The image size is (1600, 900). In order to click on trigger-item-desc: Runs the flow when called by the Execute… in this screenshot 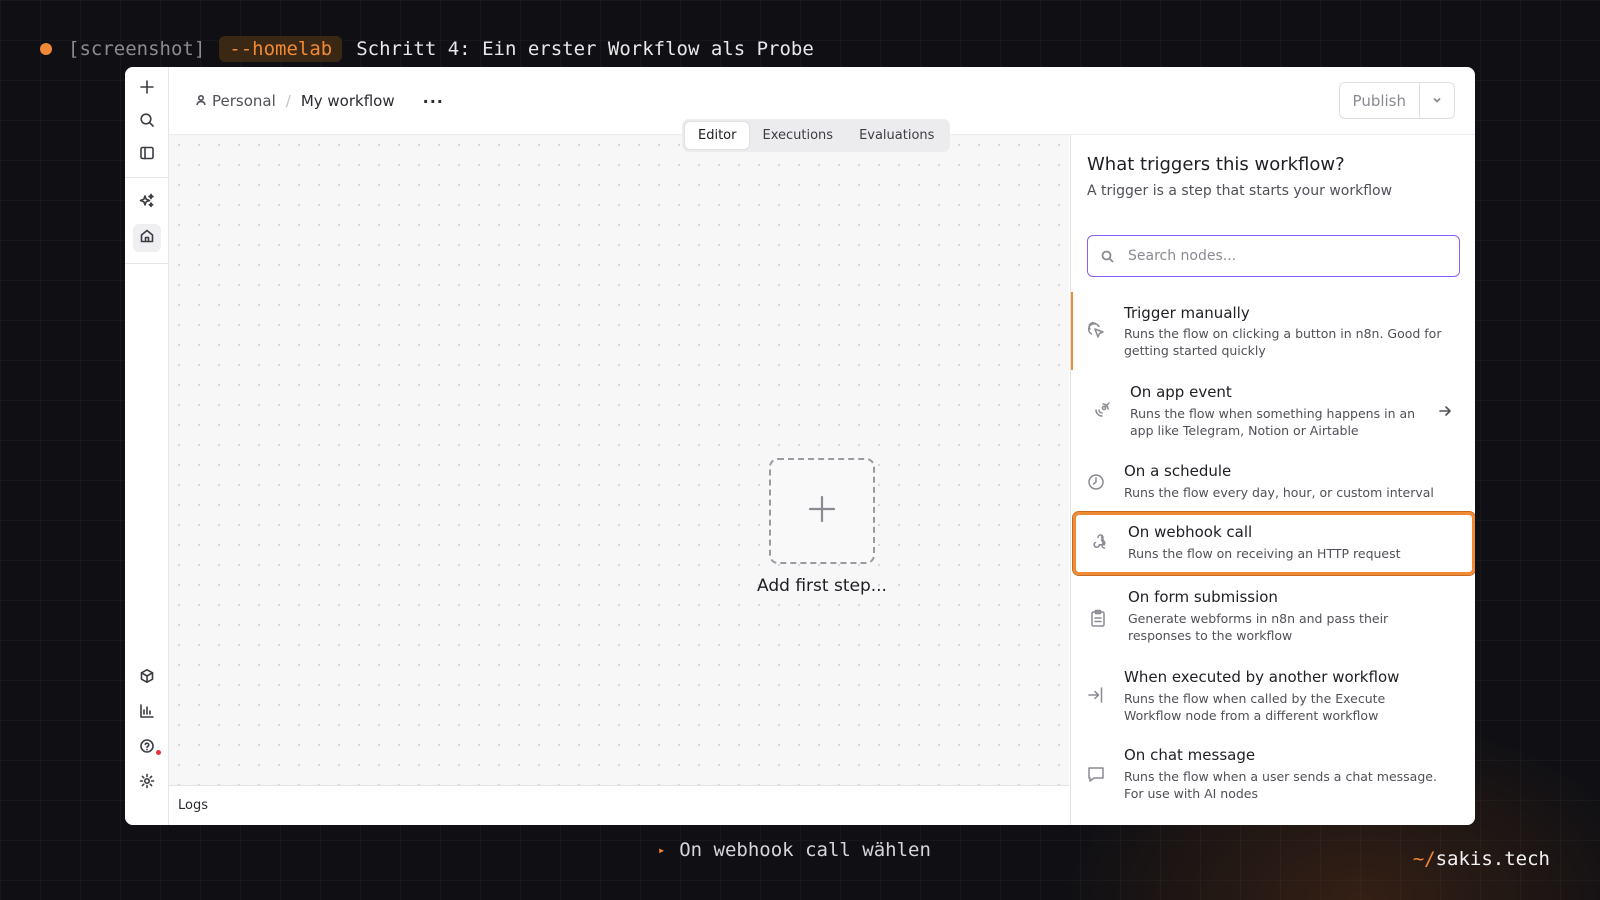, I will do `click(1255, 707)`.